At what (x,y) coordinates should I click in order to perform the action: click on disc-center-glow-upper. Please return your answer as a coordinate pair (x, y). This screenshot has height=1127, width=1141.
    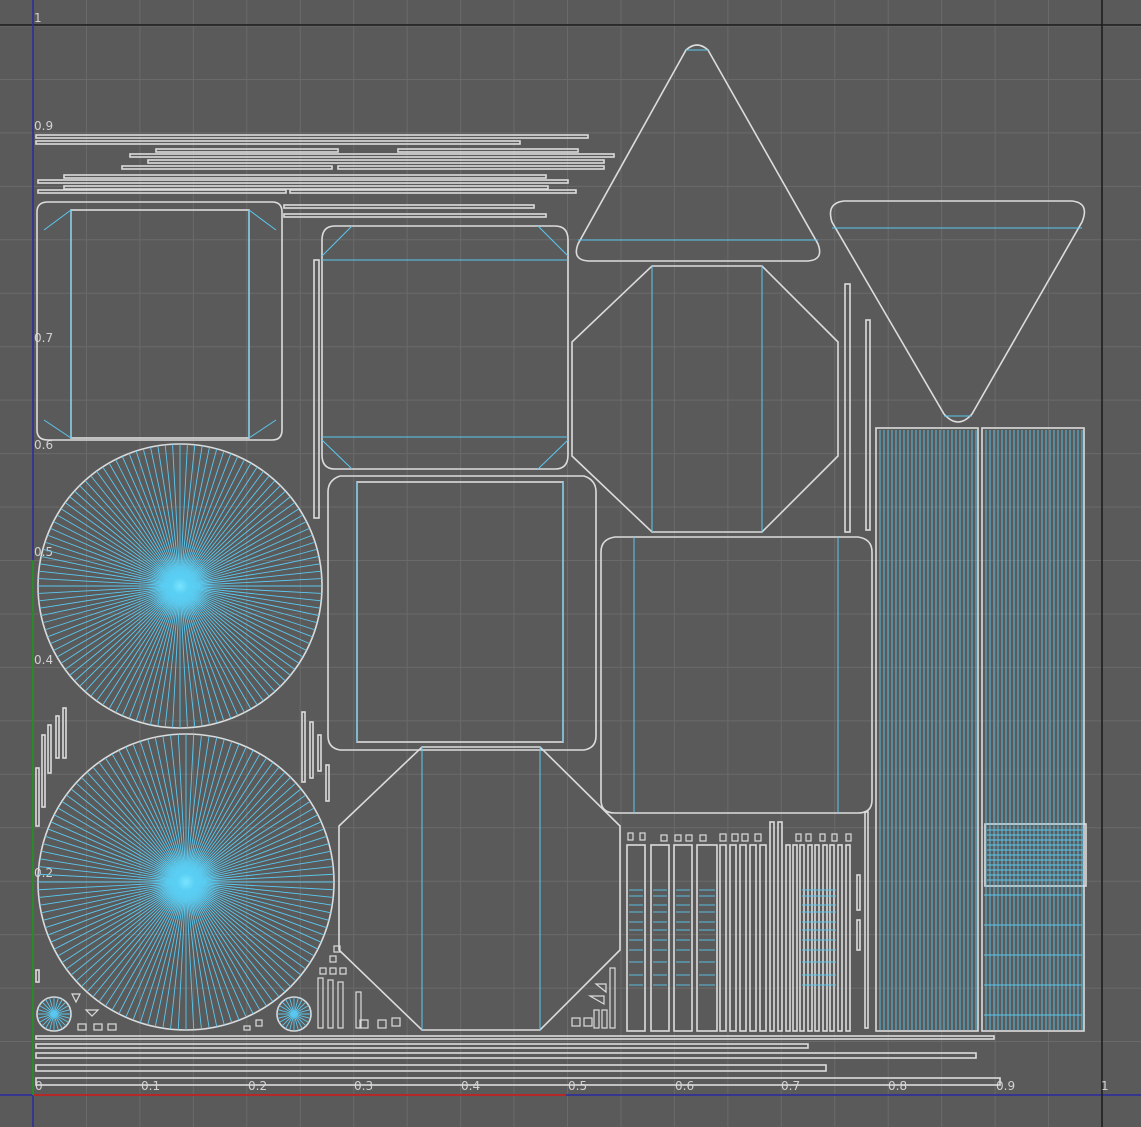
    Looking at the image, I should click on (180, 586).